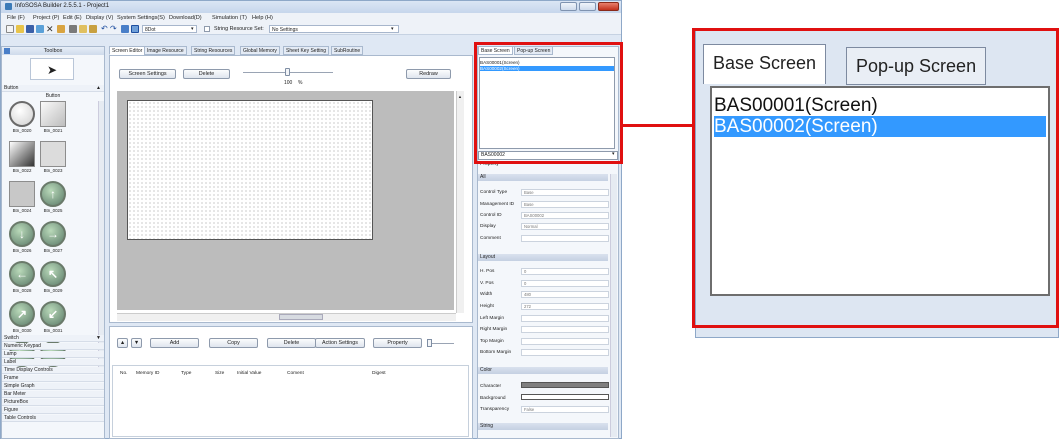 The height and width of the screenshot is (439, 1059). What do you see at coordinates (53, 234) in the screenshot?
I see `btn-0027-right-arrow-icon: →` at bounding box center [53, 234].